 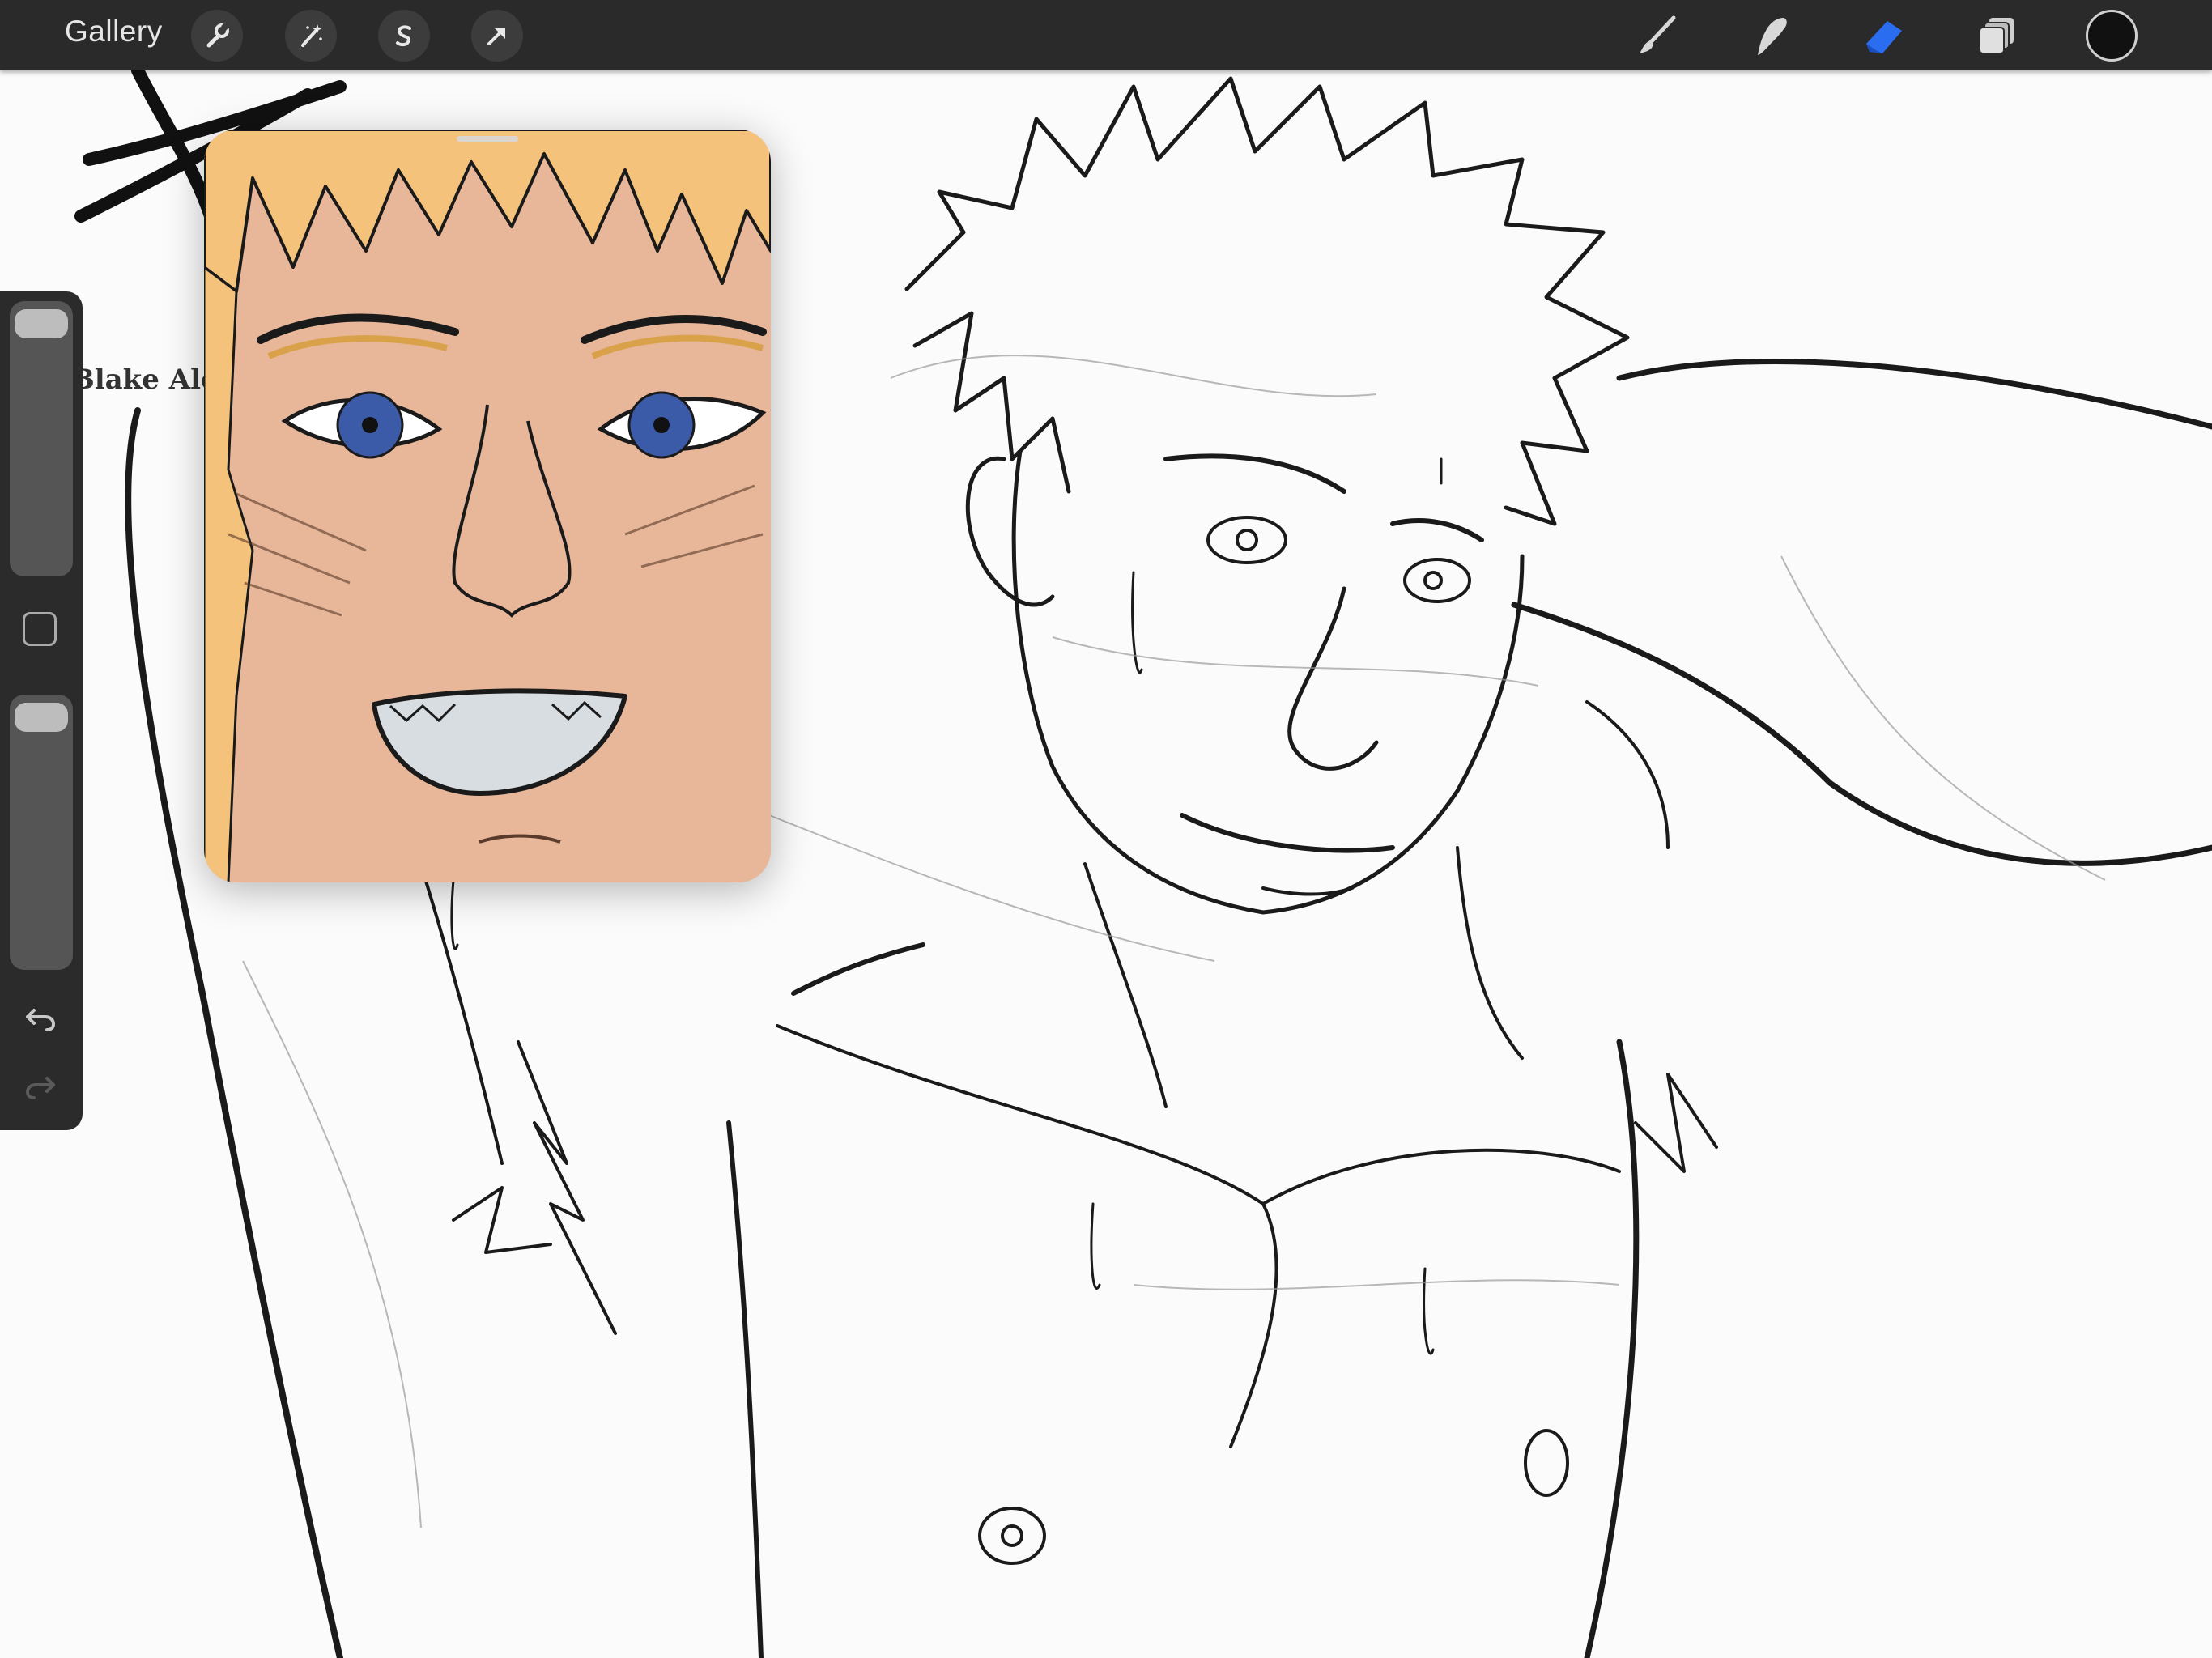 What do you see at coordinates (42, 832) in the screenshot?
I see `opacity-slider` at bounding box center [42, 832].